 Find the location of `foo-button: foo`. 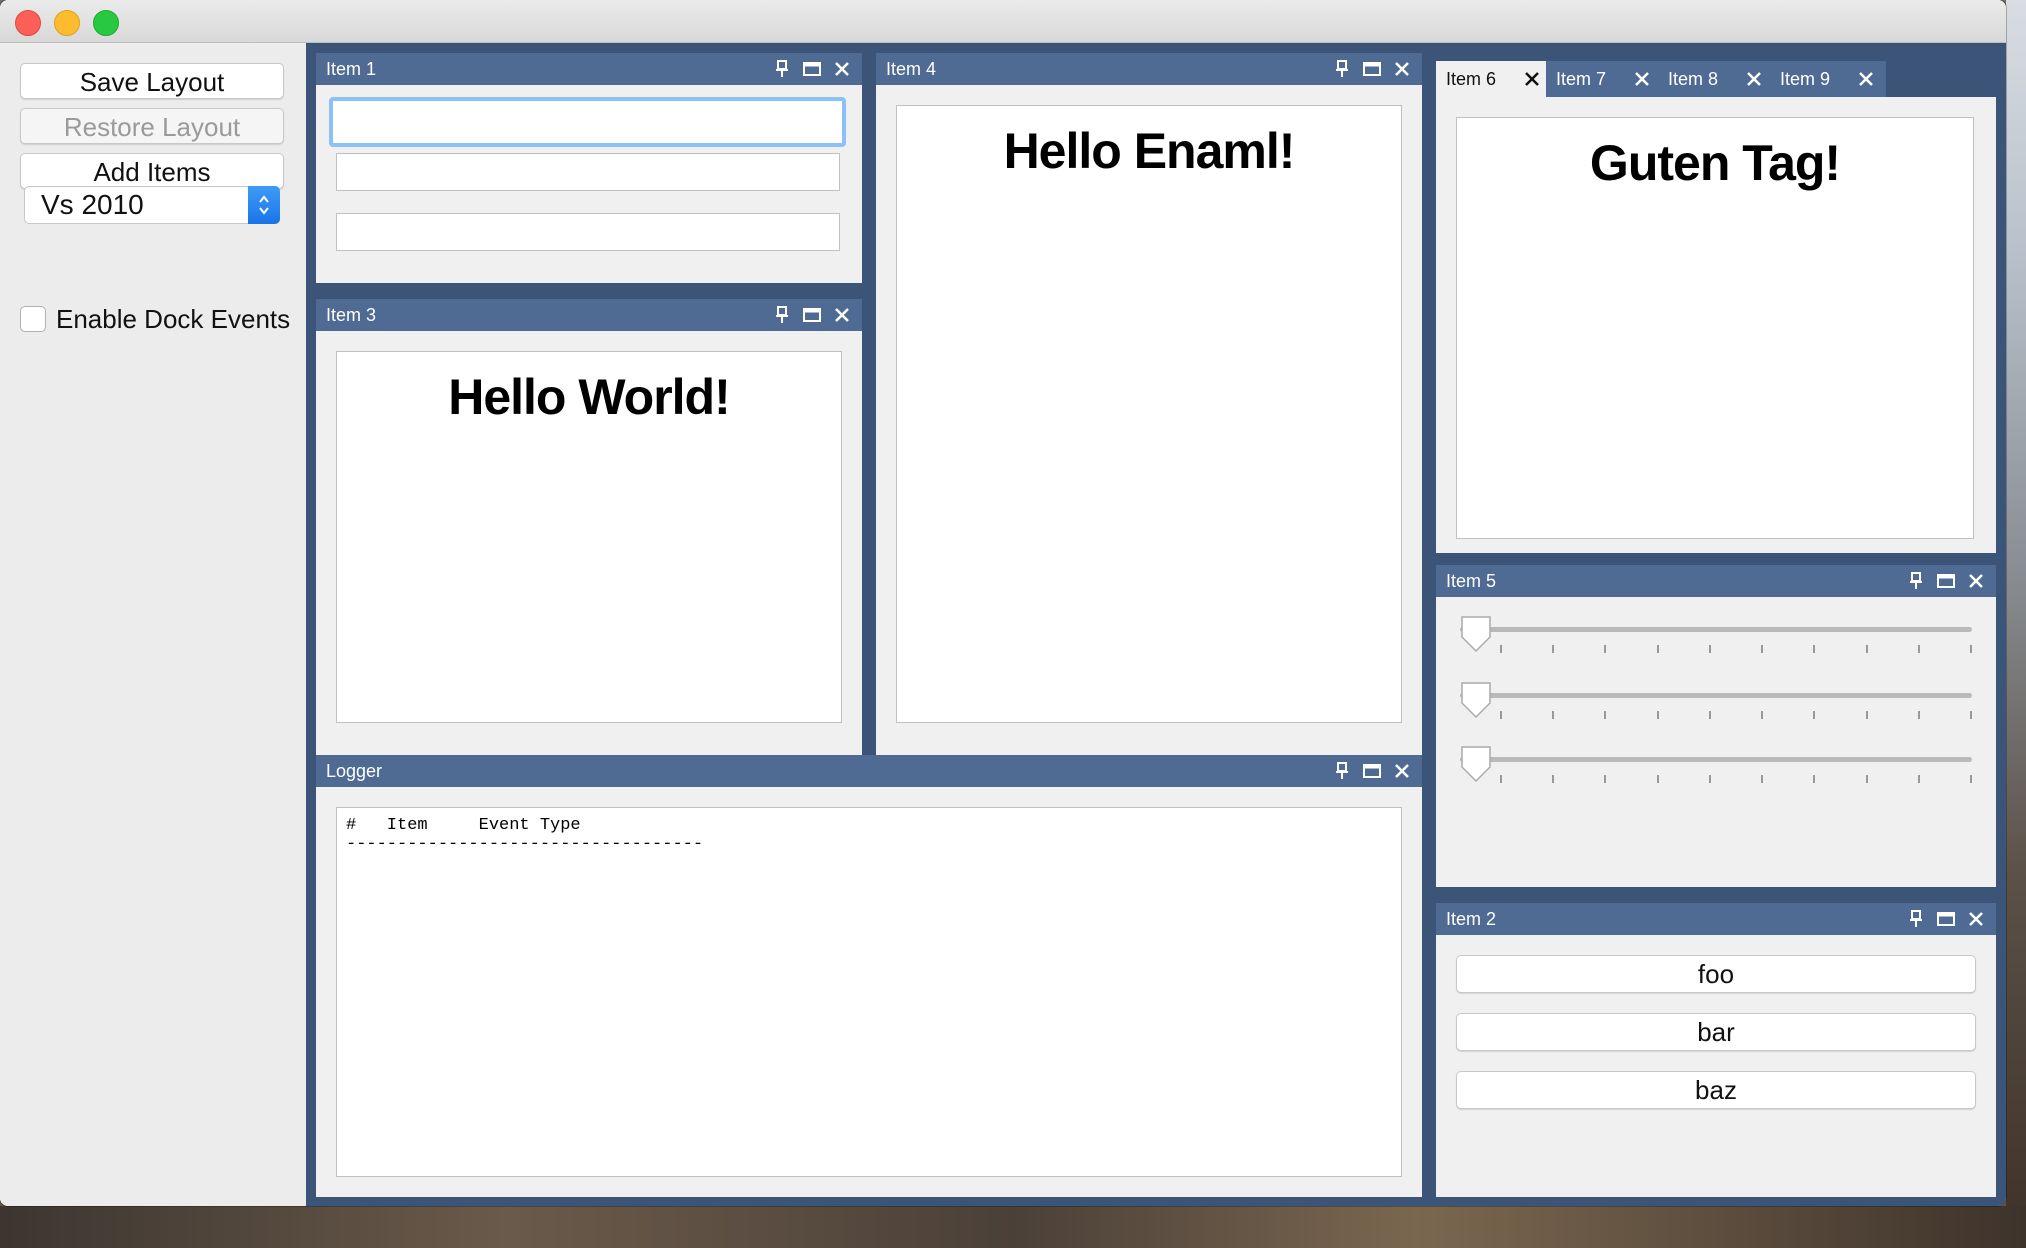

foo-button: foo is located at coordinates (1716, 974).